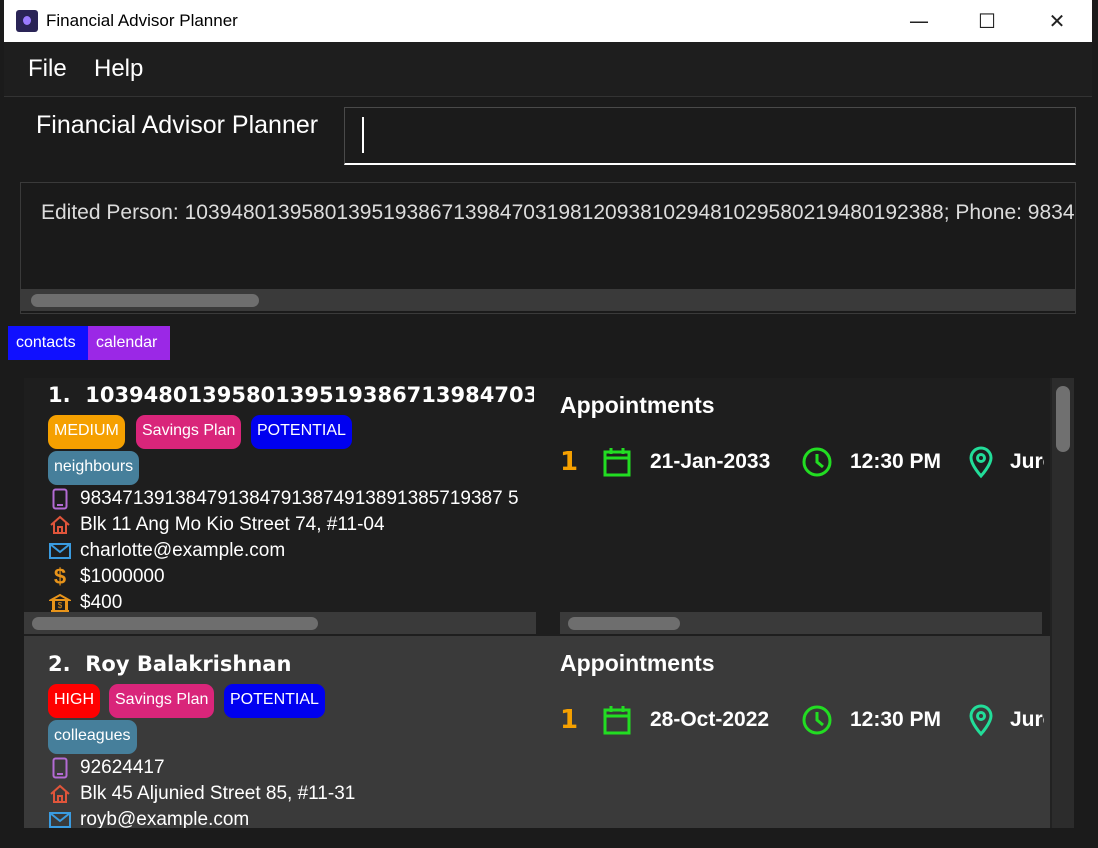 The width and height of the screenshot is (1098, 848). Describe the element at coordinates (142, 20) in the screenshot. I see `window-title: Financial Advisor Planner` at that location.